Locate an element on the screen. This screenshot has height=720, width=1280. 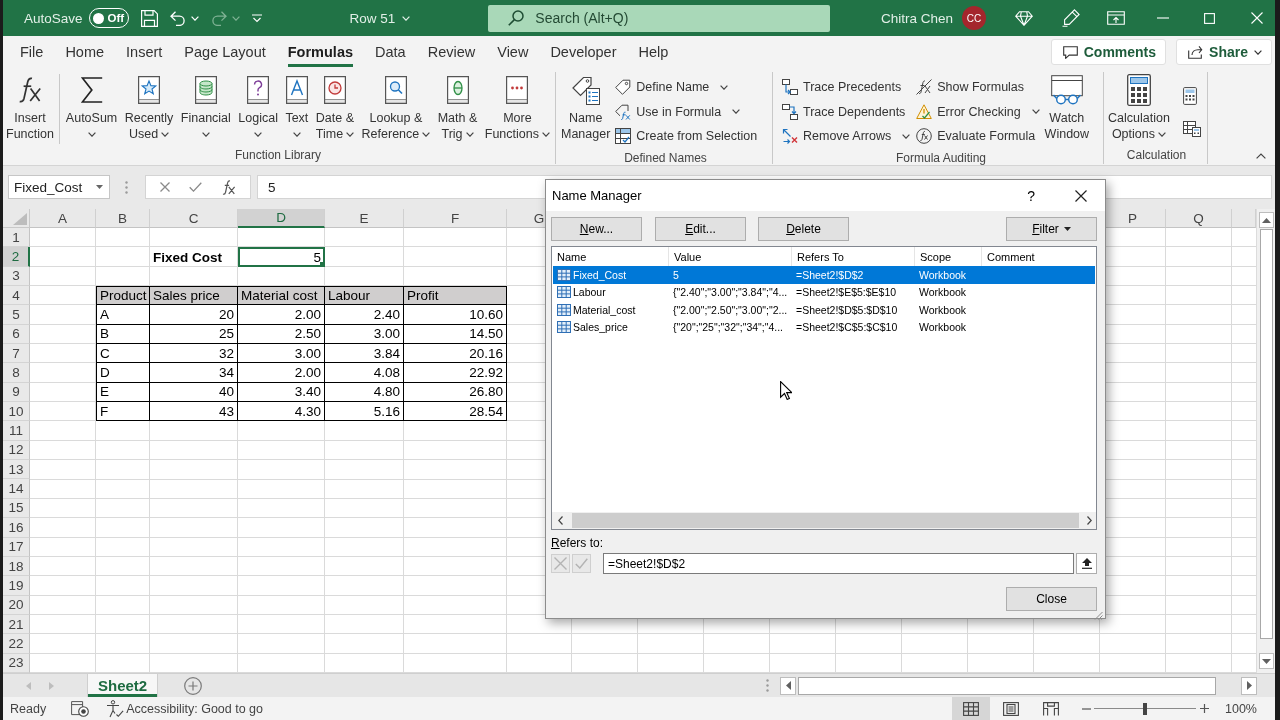
table-header-cell: Sales price is located at coordinates (194, 296).